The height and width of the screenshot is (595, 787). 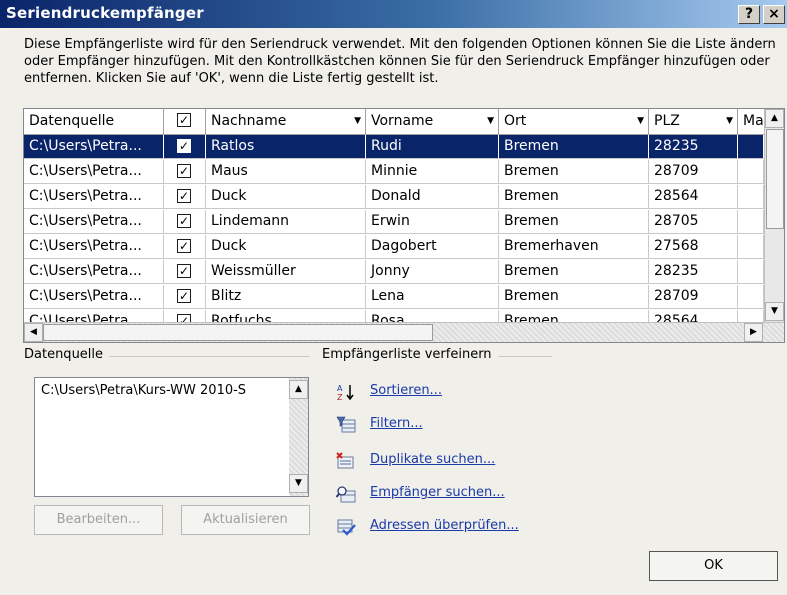 I want to click on scroll-right-icon: ▶, so click(x=753, y=332).